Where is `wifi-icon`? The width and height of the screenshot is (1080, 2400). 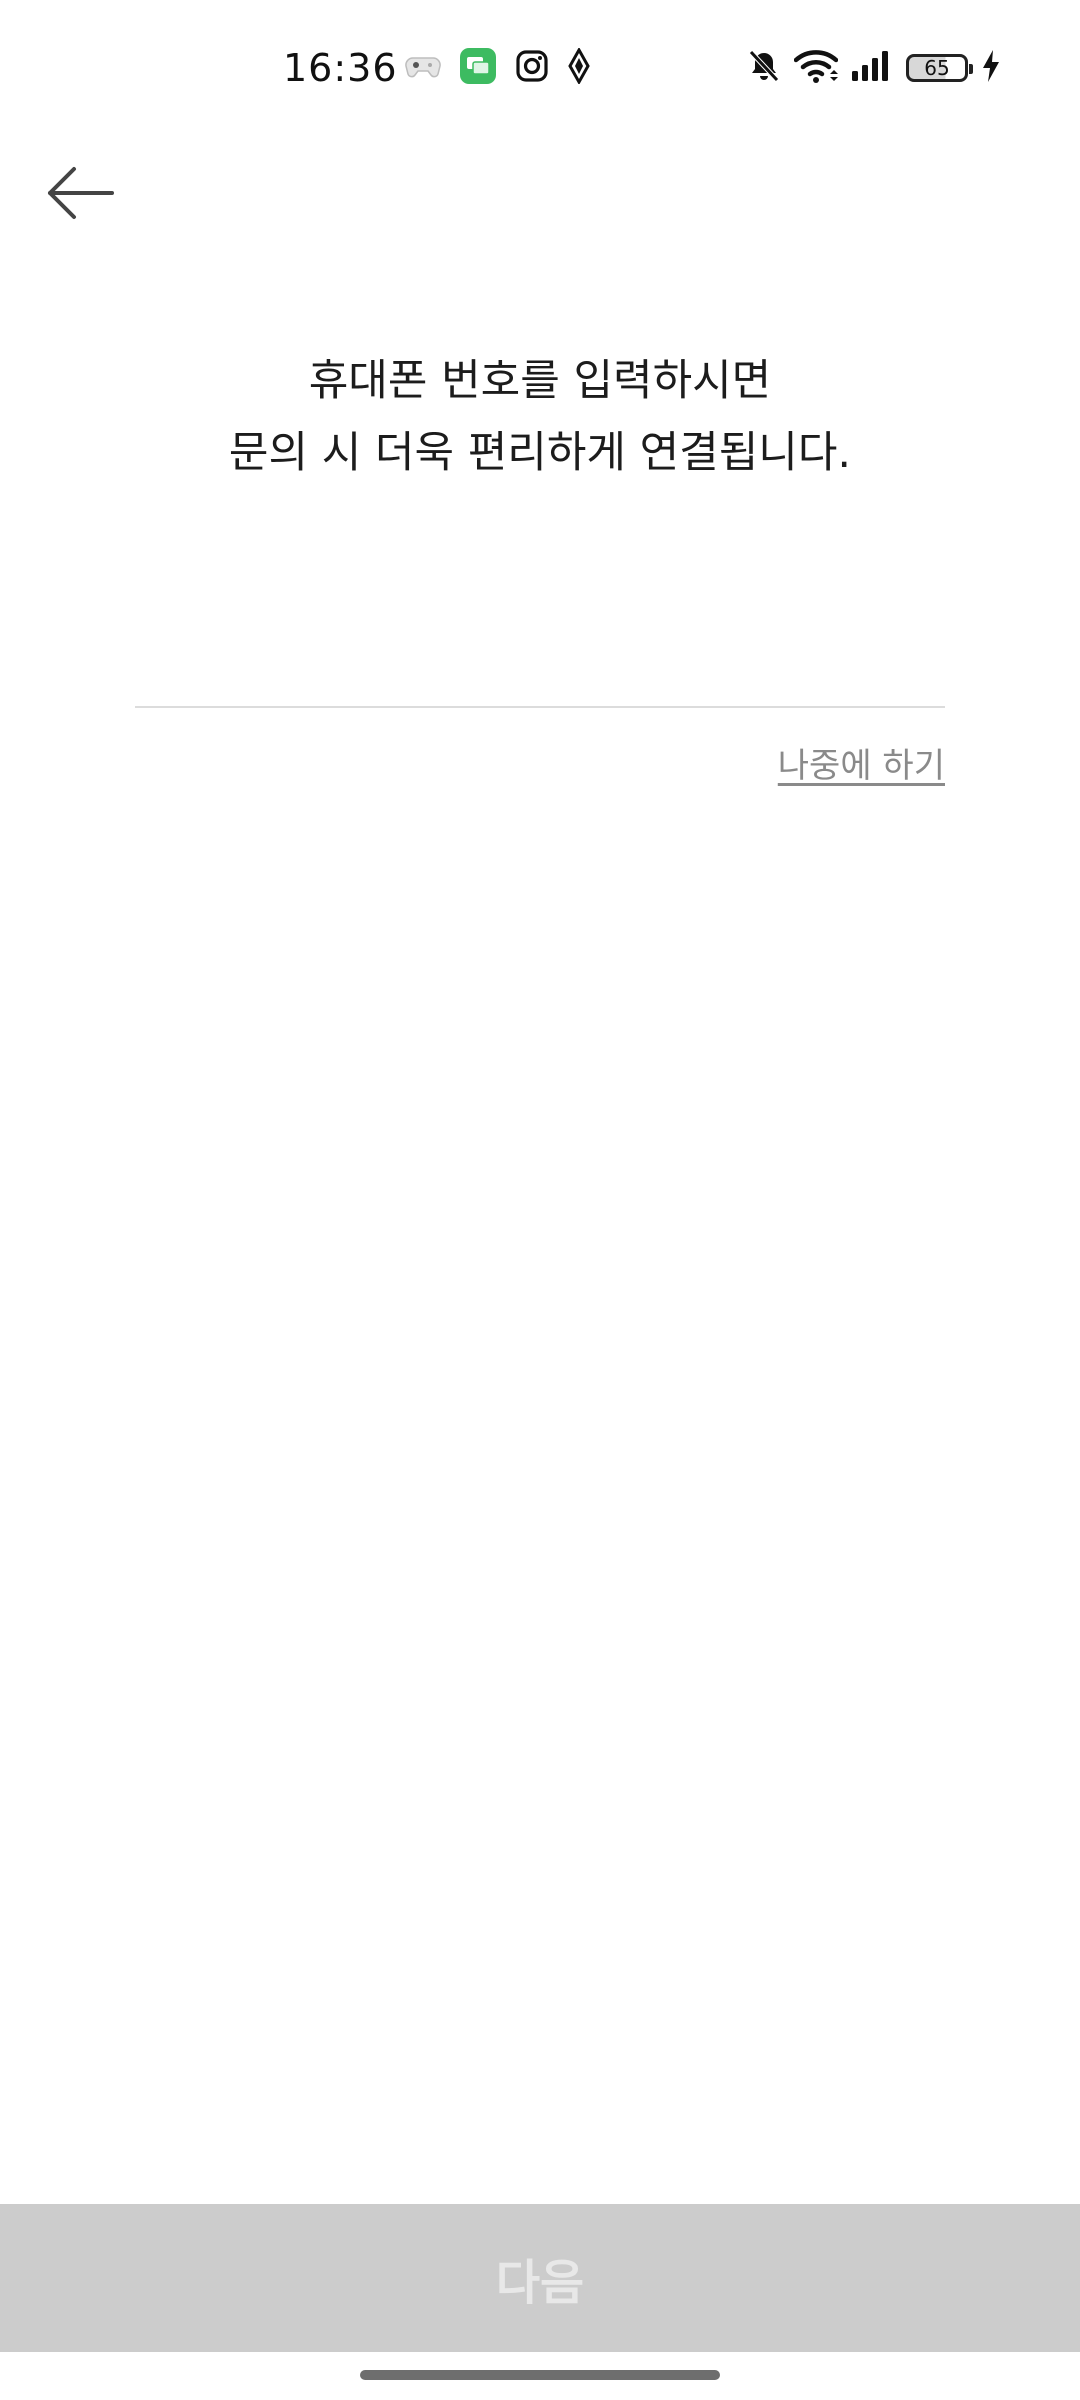
wifi-icon is located at coordinates (816, 68).